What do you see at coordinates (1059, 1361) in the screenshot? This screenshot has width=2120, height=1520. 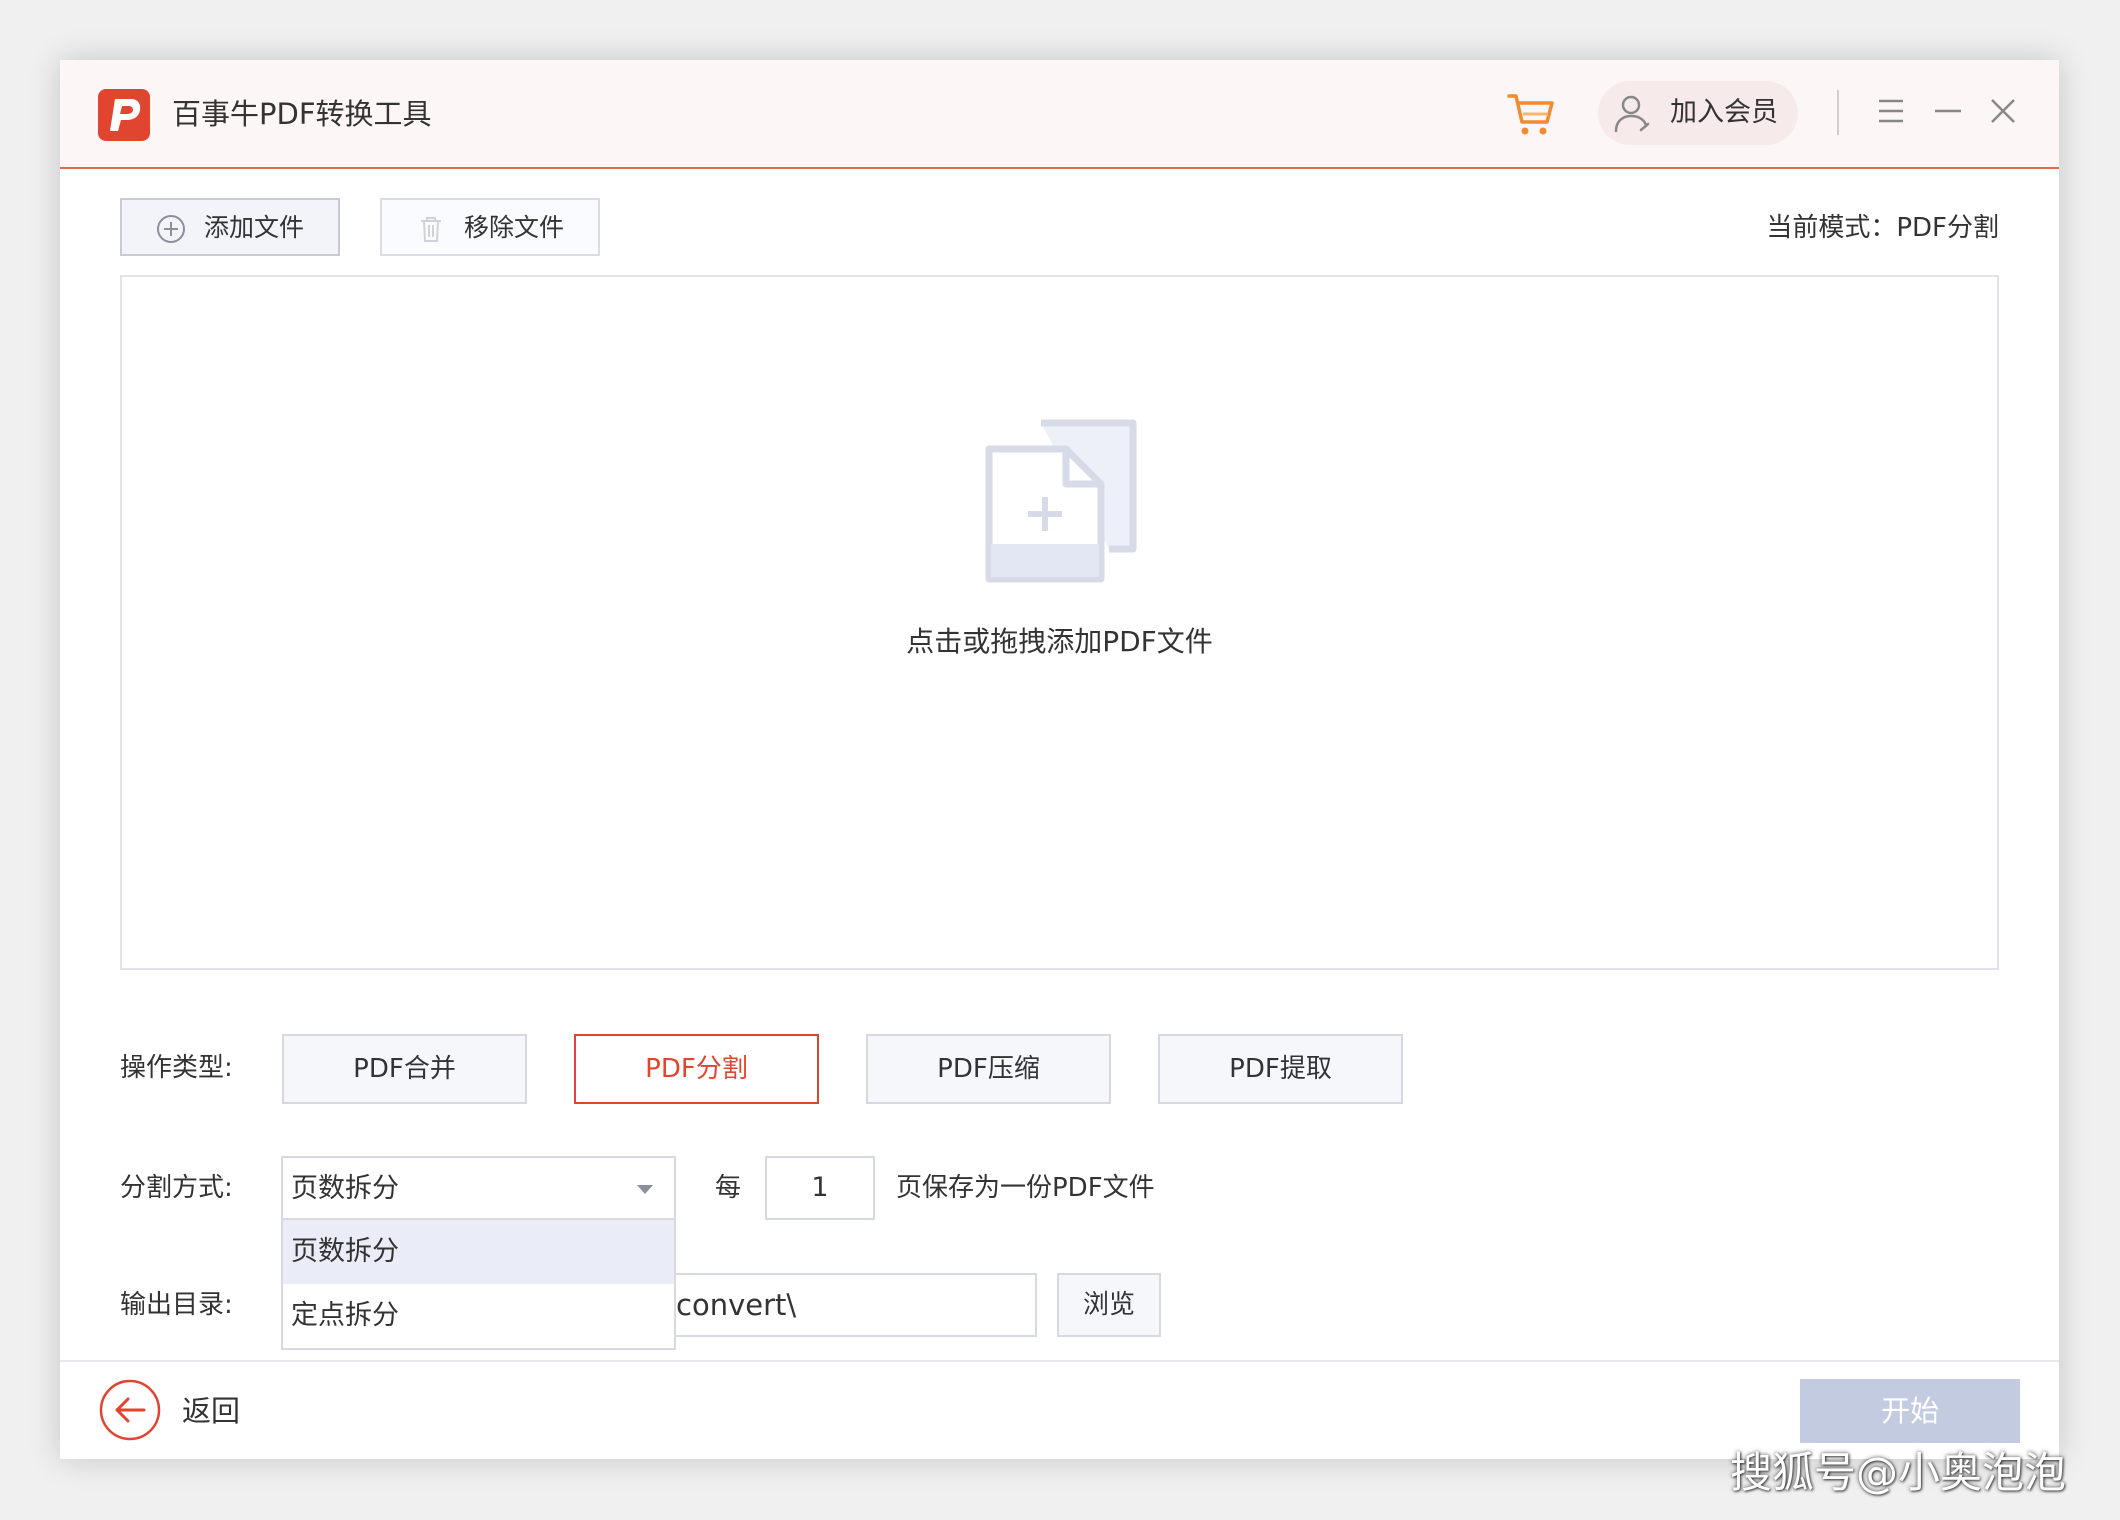 I see `footer-divider` at bounding box center [1059, 1361].